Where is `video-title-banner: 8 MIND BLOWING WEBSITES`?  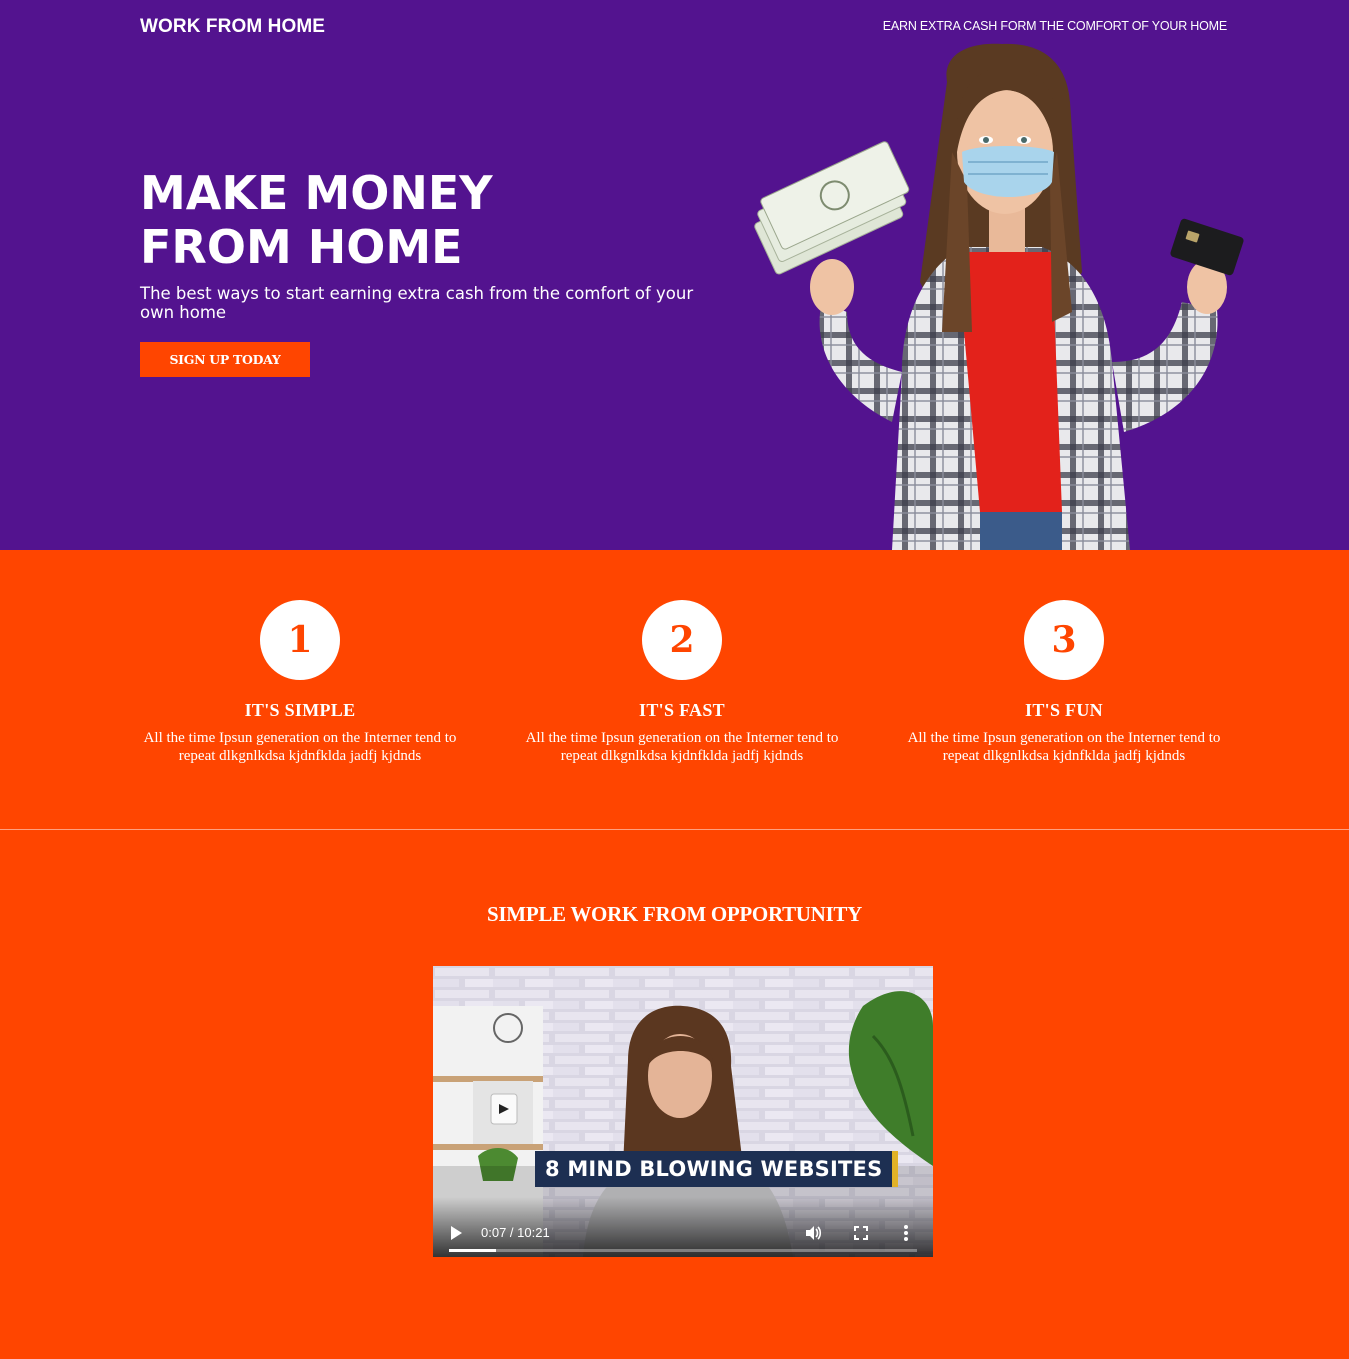 video-title-banner: 8 MIND BLOWING WEBSITES is located at coordinates (717, 1169).